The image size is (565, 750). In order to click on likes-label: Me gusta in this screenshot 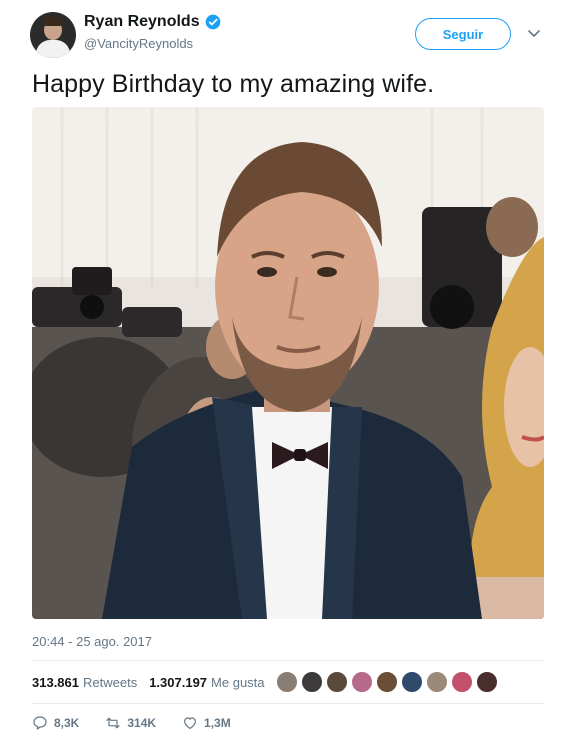, I will do `click(237, 682)`.